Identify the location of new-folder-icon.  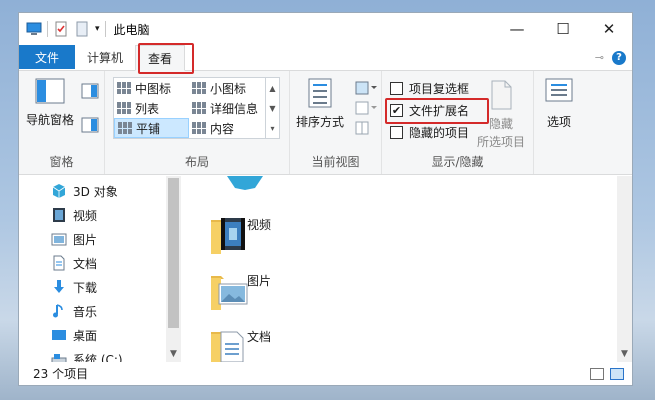
(82, 29).